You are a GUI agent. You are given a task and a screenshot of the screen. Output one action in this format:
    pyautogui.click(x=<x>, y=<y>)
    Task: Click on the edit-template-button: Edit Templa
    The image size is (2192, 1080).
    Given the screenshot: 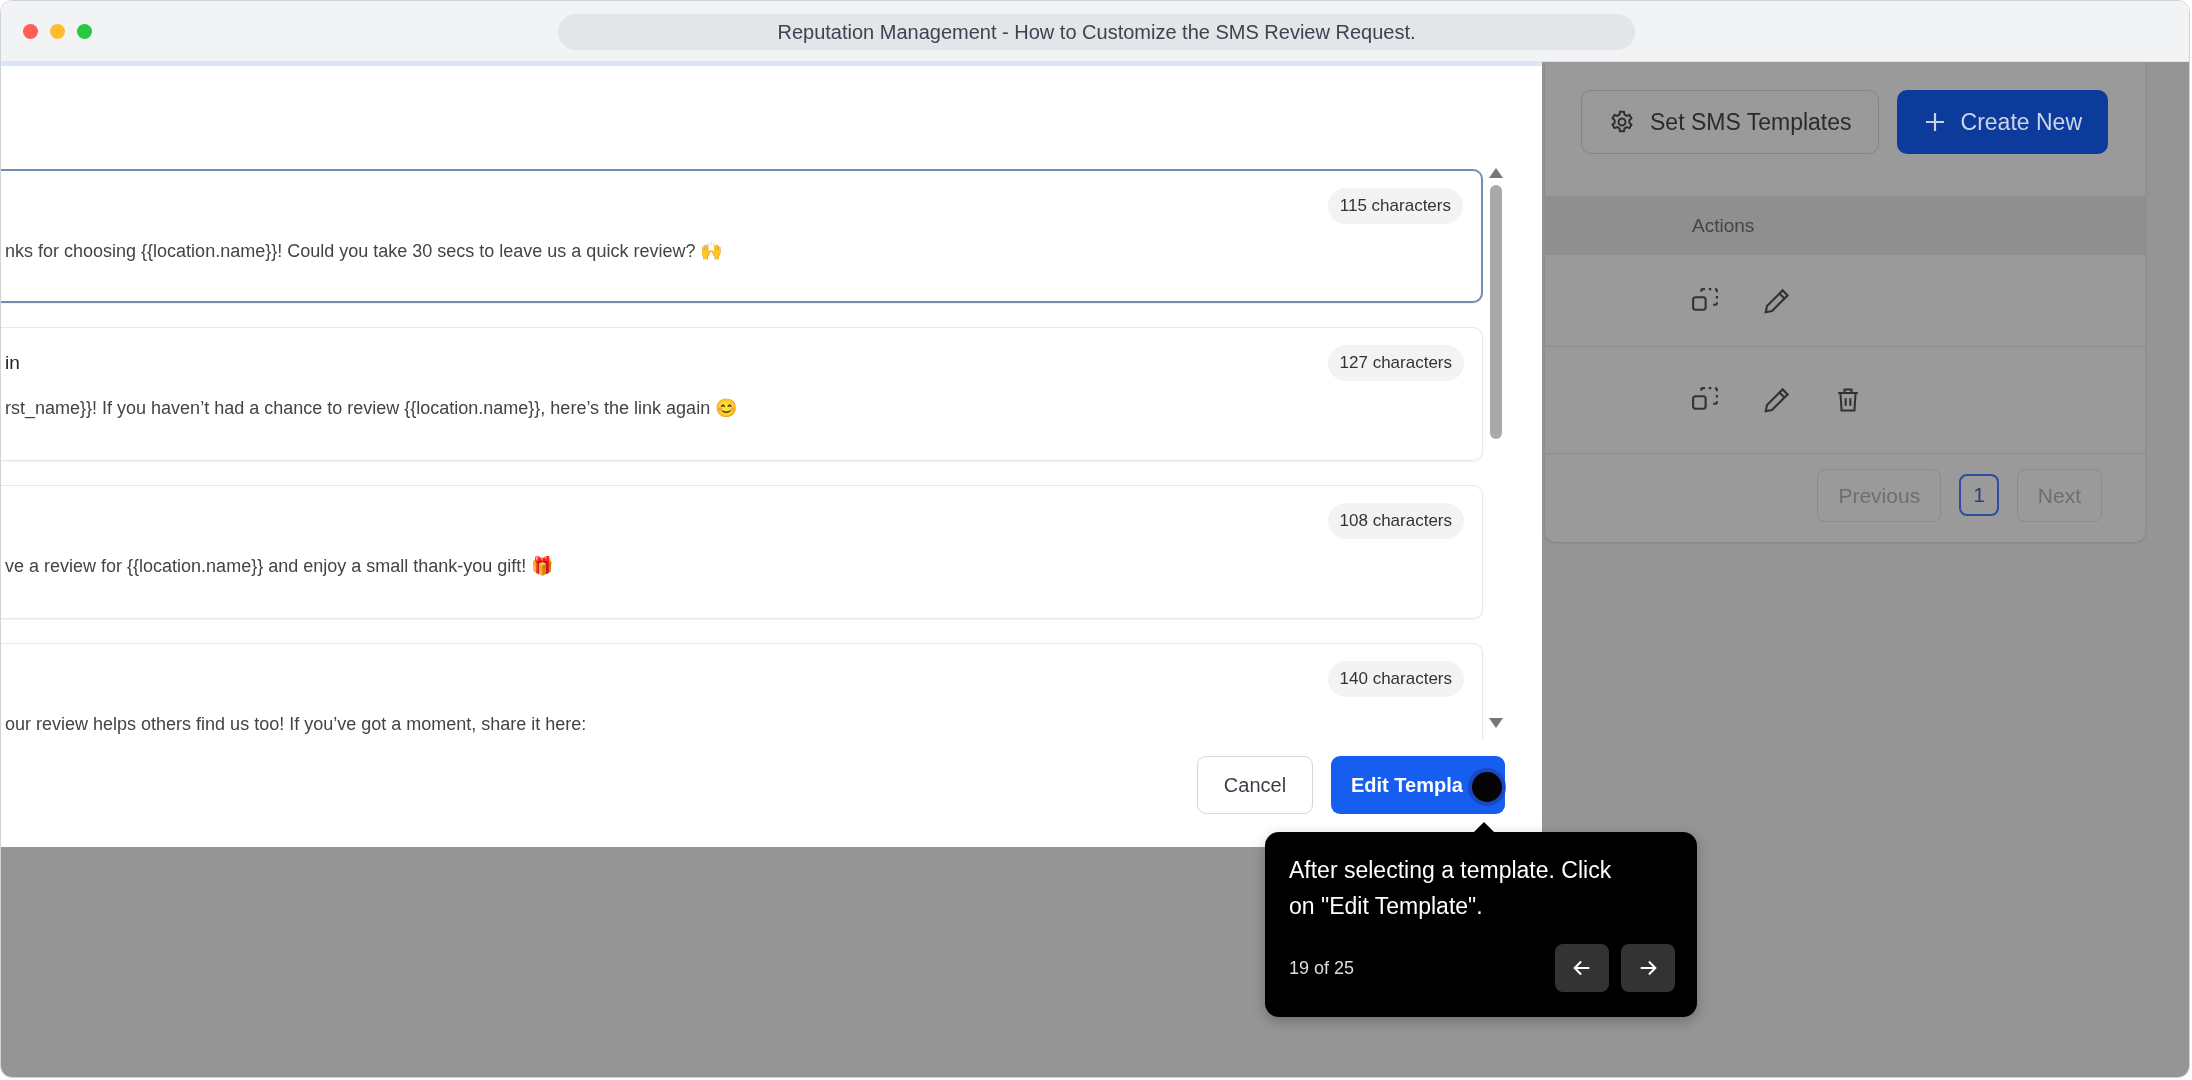 What is the action you would take?
    pyautogui.click(x=1418, y=785)
    